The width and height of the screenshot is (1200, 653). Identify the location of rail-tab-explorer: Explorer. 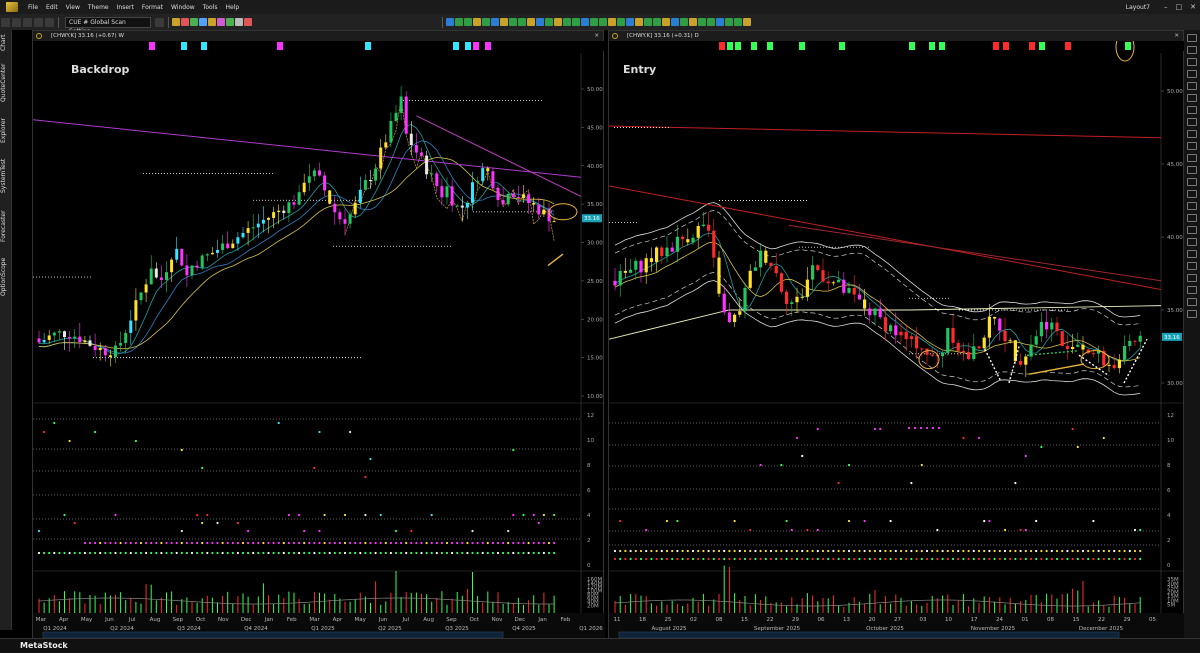
(6, 131).